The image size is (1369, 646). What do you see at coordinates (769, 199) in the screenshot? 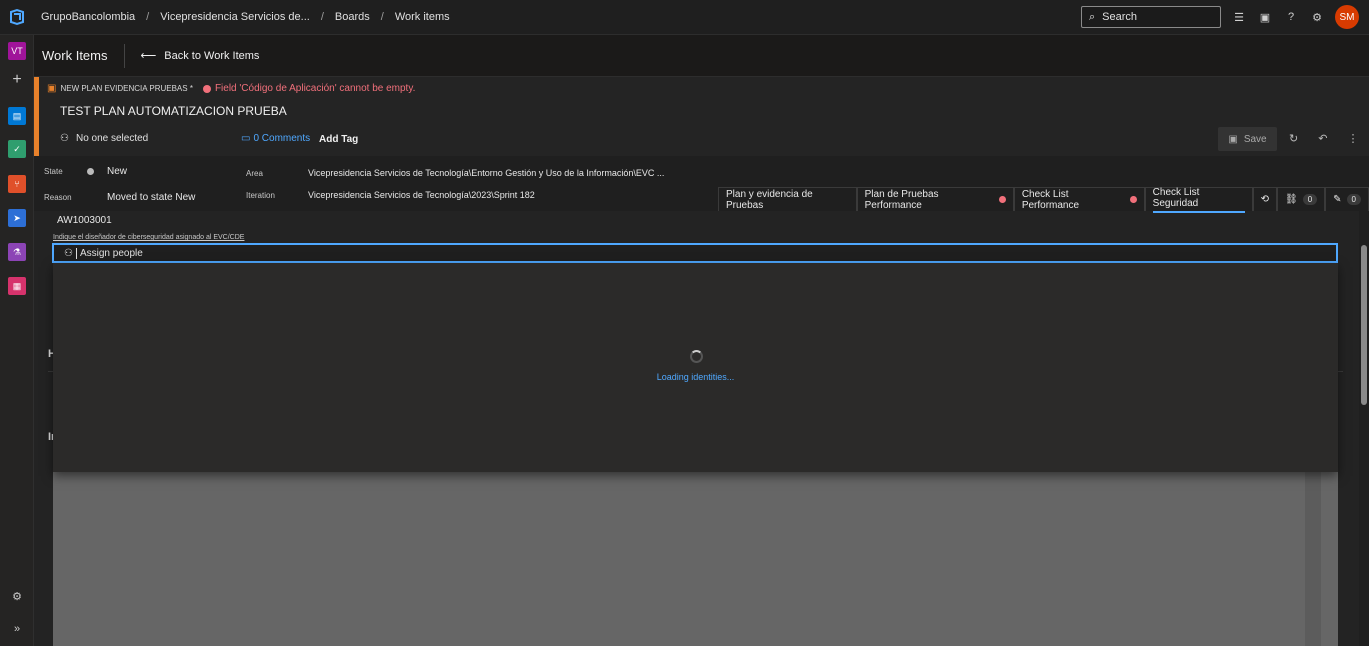
I see `tab-label: Plan y evidencia de Pruebas` at bounding box center [769, 199].